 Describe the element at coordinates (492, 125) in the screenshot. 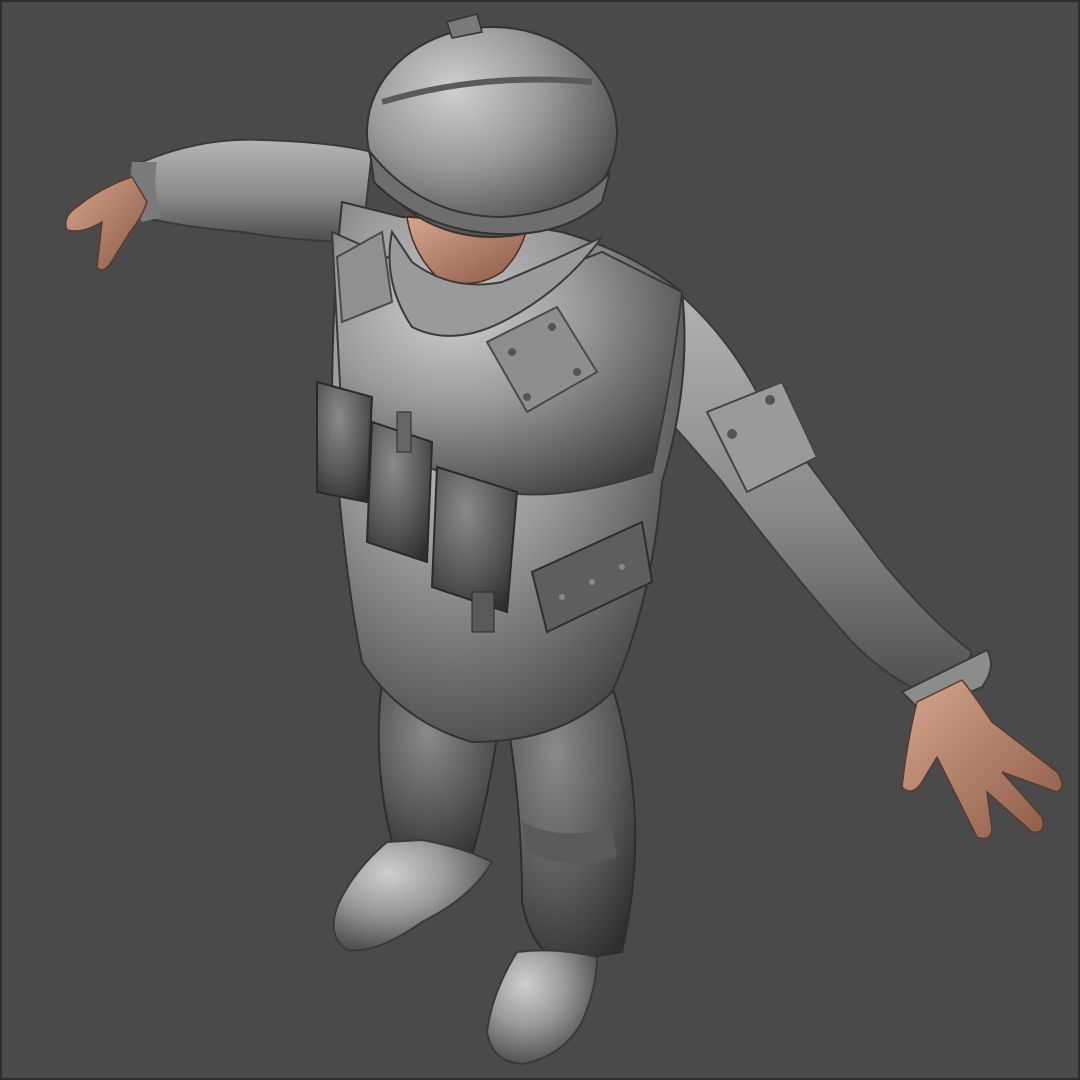

I see `helmet` at that location.